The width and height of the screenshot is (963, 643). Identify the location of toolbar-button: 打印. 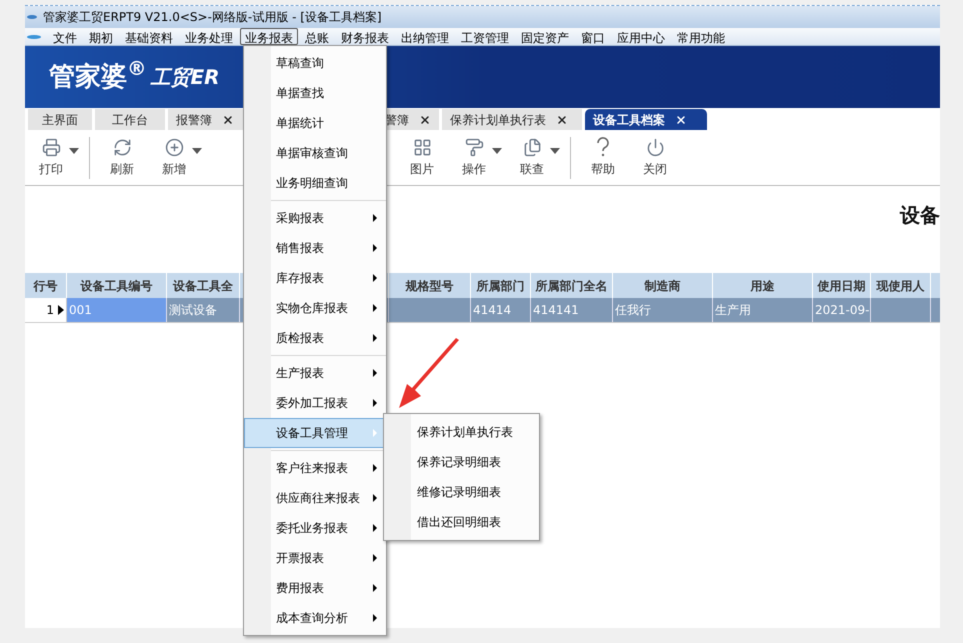
(51, 158).